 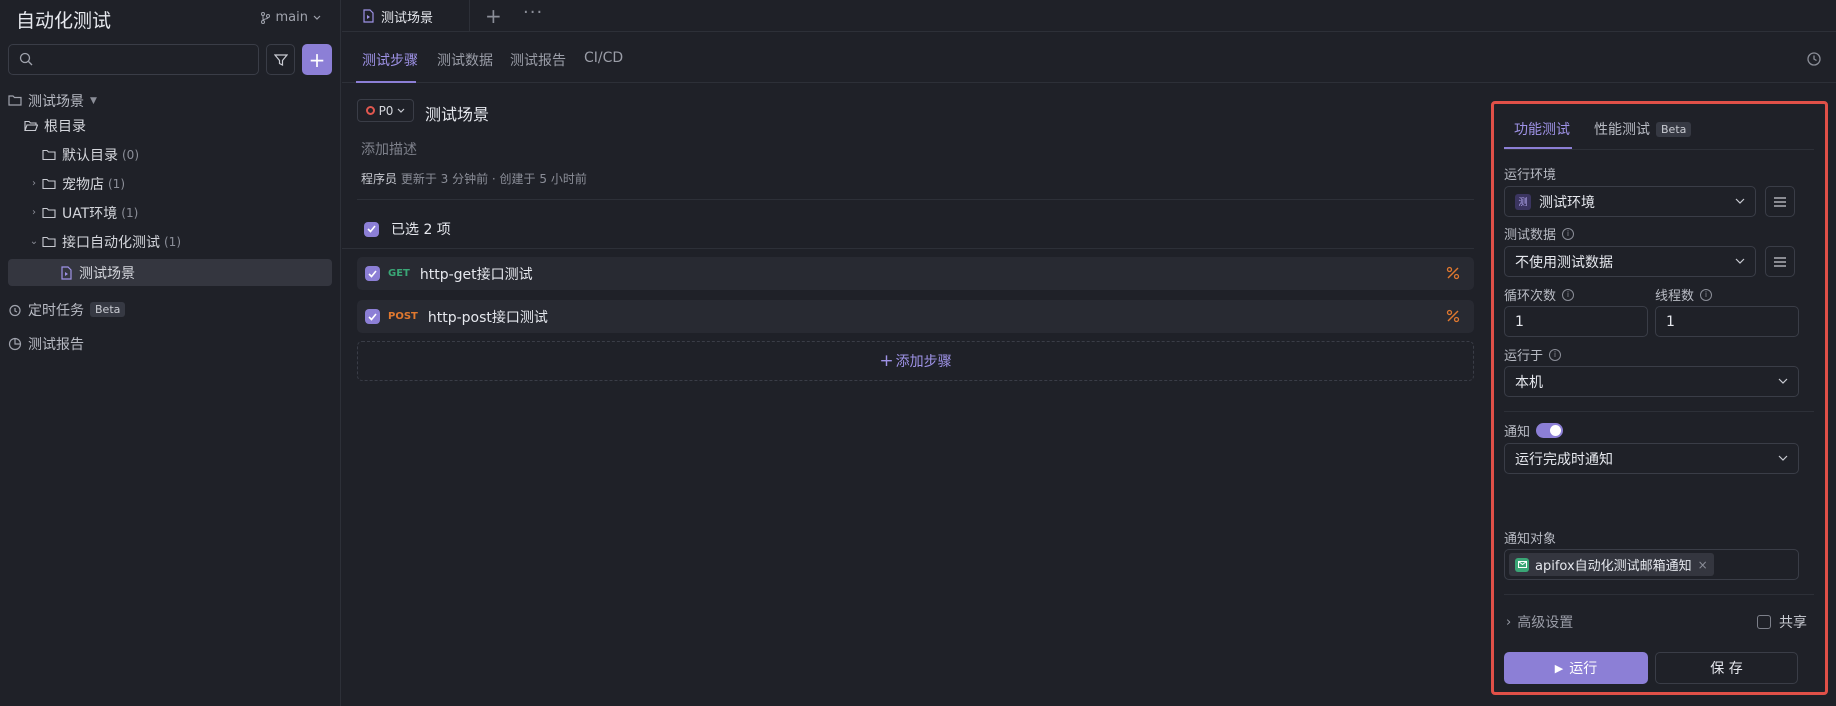 What do you see at coordinates (1630, 201) in the screenshot?
I see `environment-select: 测 测试环境` at bounding box center [1630, 201].